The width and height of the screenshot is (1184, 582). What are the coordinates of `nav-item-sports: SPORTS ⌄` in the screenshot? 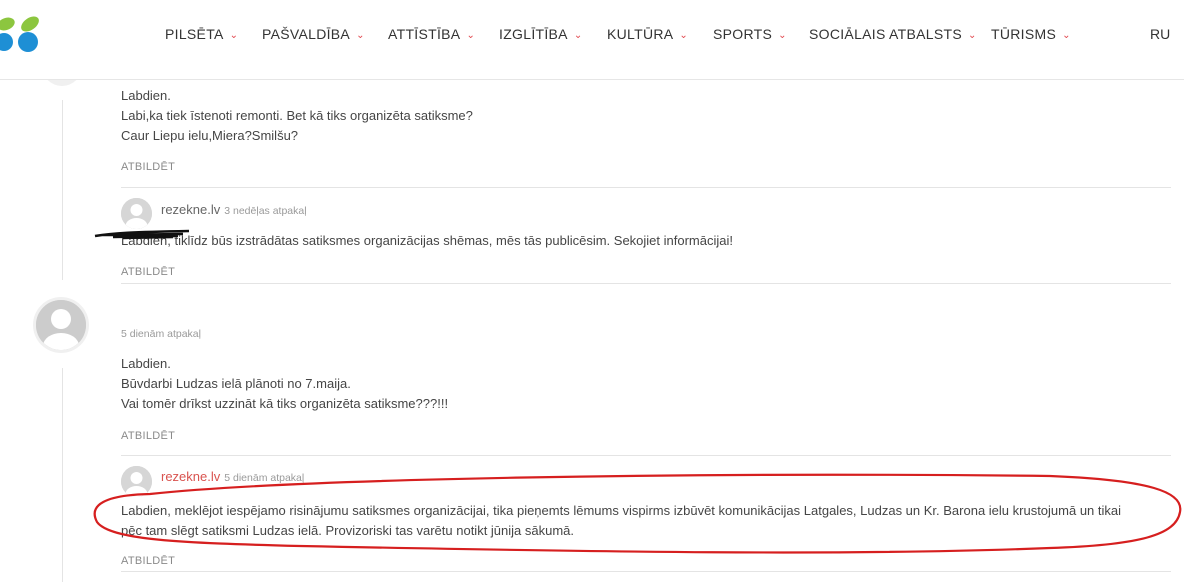 It's located at (750, 34).